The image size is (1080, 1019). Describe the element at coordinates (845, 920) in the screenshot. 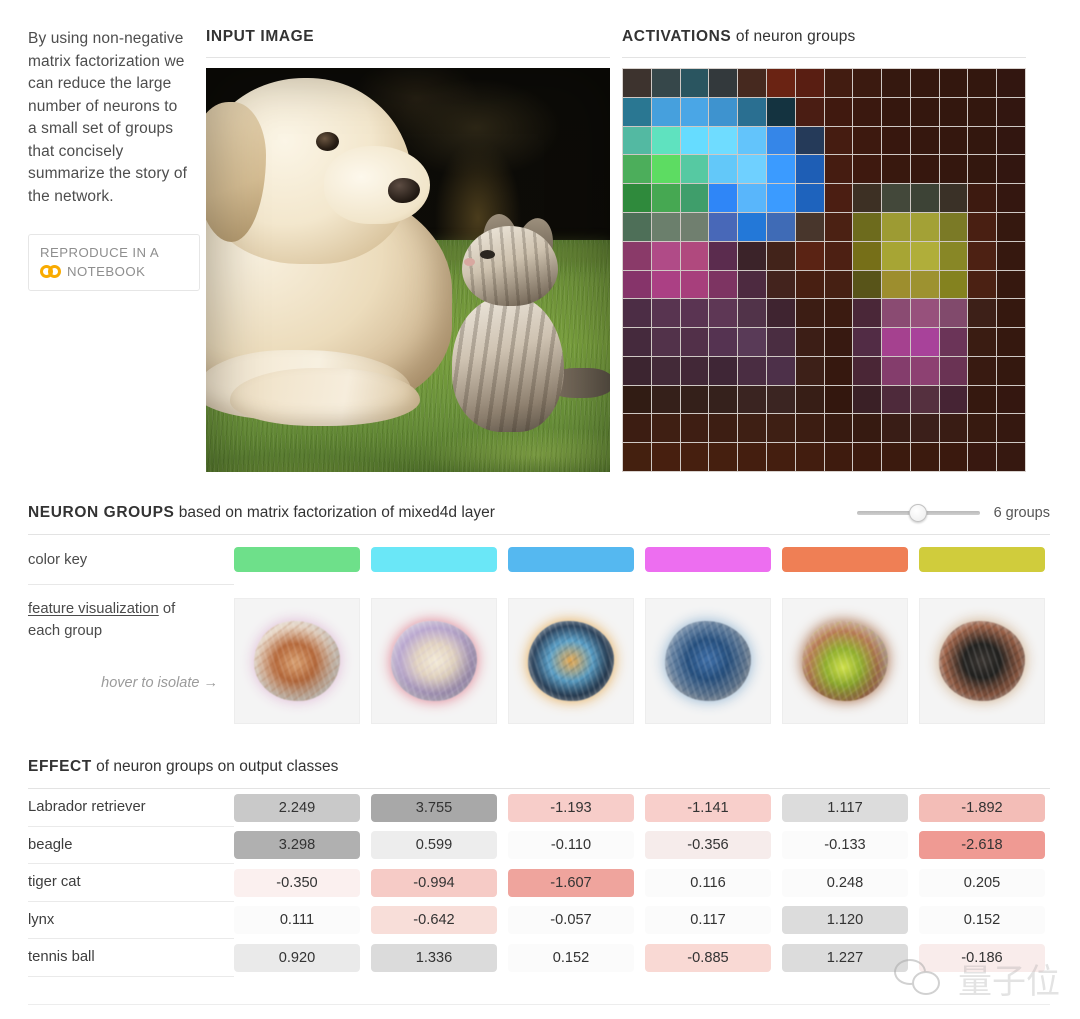

I see `effect-cell: 1.120` at that location.